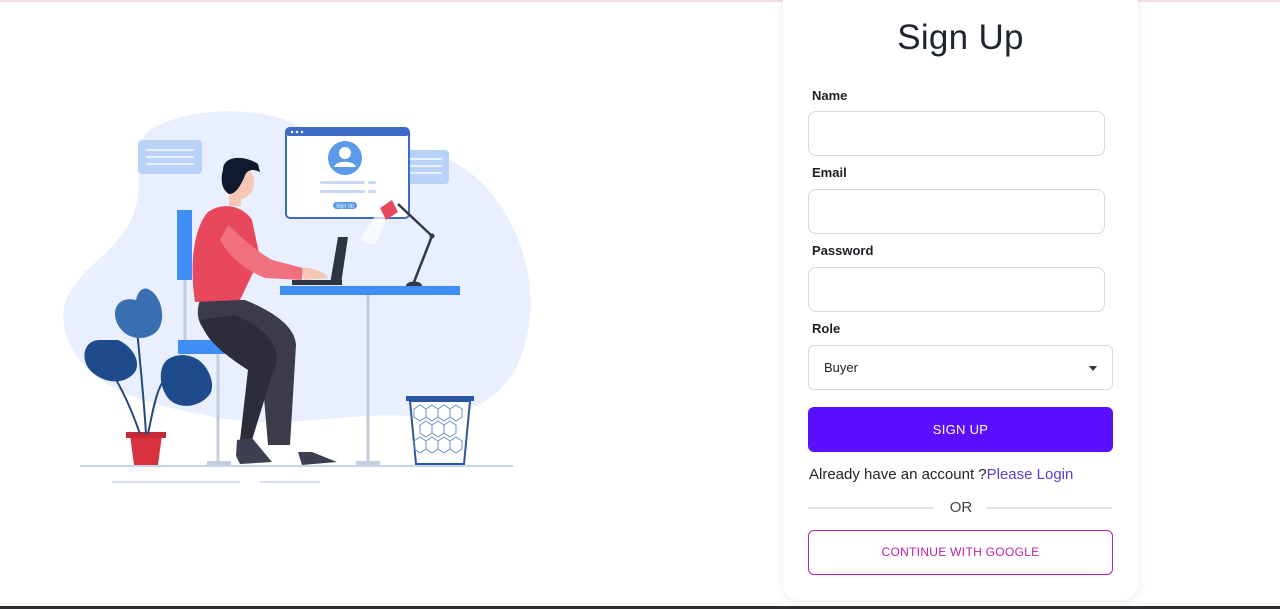 This screenshot has width=1280, height=609. What do you see at coordinates (841, 367) in the screenshot?
I see `role-selected-value: Buyer` at bounding box center [841, 367].